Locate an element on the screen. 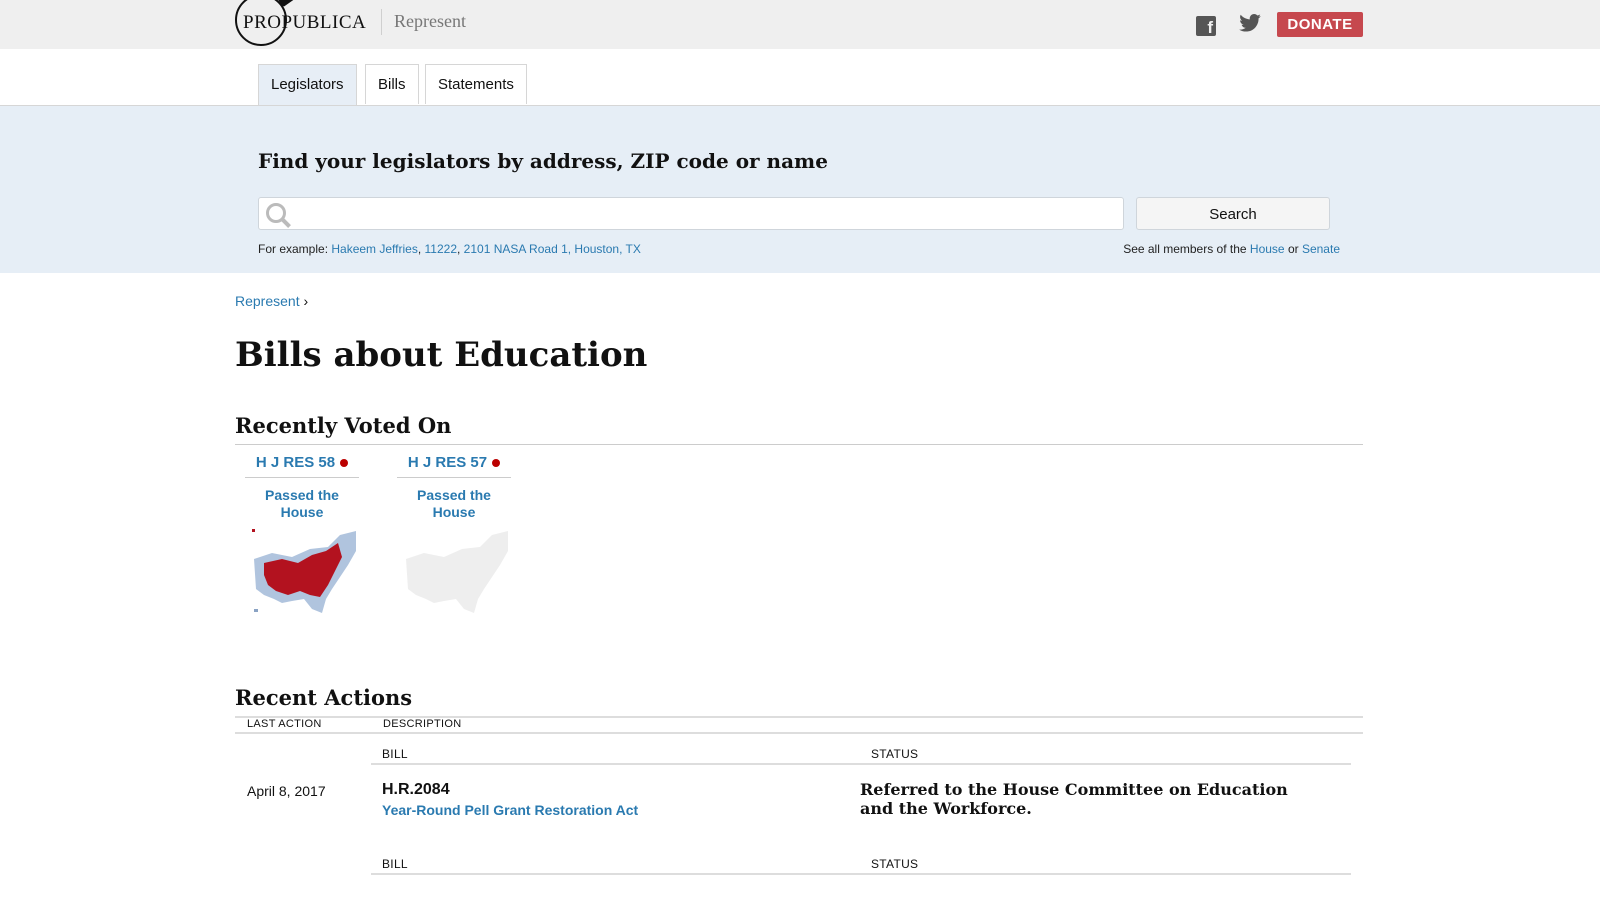 This screenshot has height=900, width=1600. example-link-zip: 11222 is located at coordinates (441, 249).